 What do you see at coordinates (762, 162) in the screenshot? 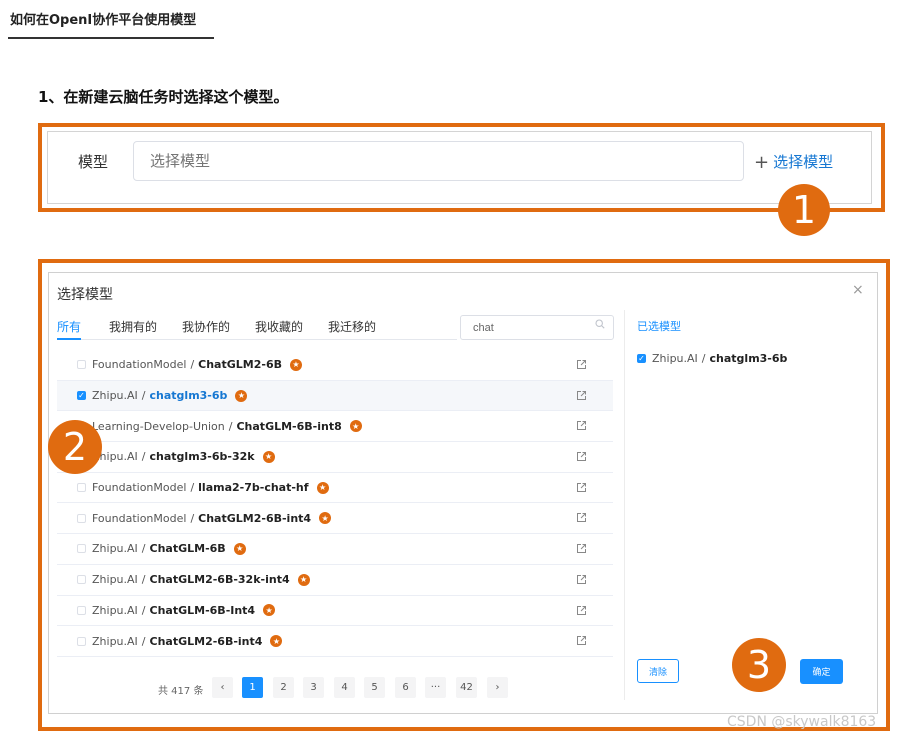
I see `plus-icon: +` at bounding box center [762, 162].